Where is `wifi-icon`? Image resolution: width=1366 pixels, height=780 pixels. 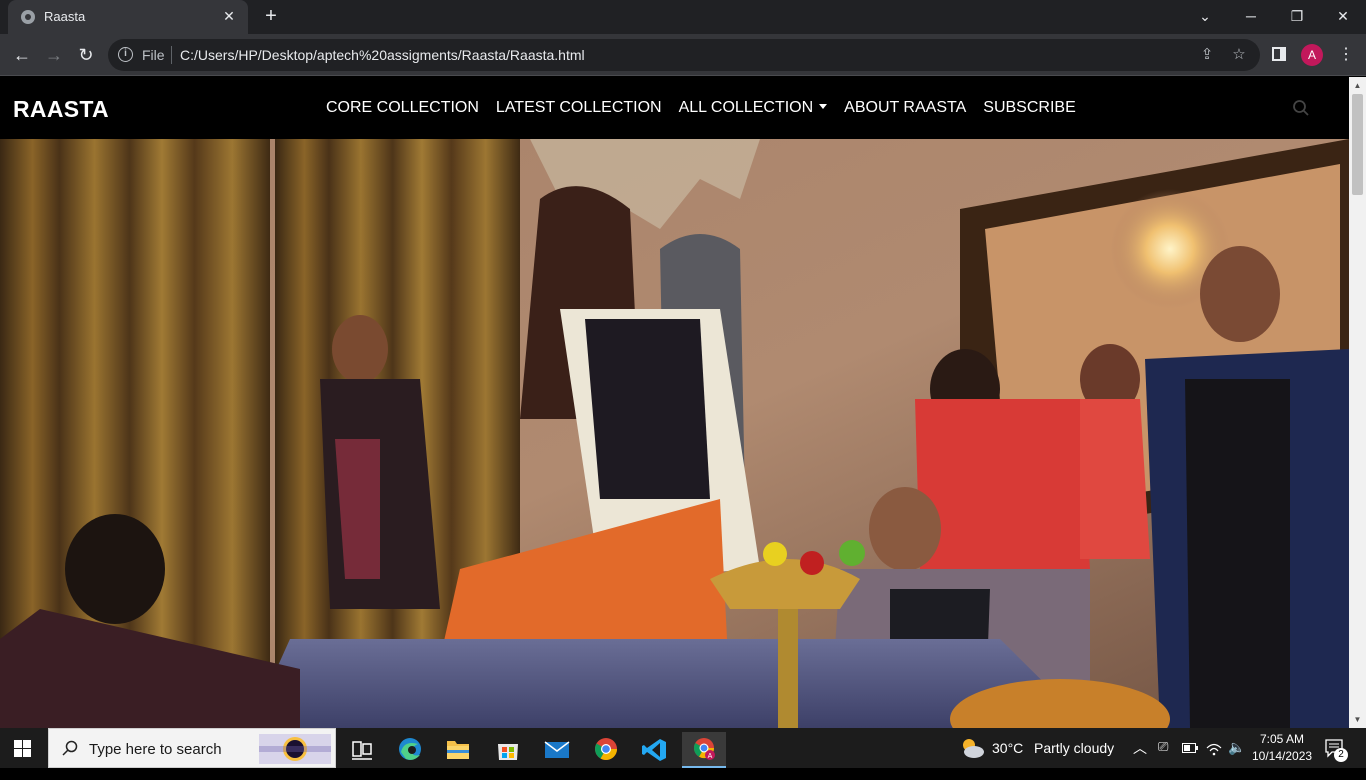
wifi-icon is located at coordinates (1214, 748).